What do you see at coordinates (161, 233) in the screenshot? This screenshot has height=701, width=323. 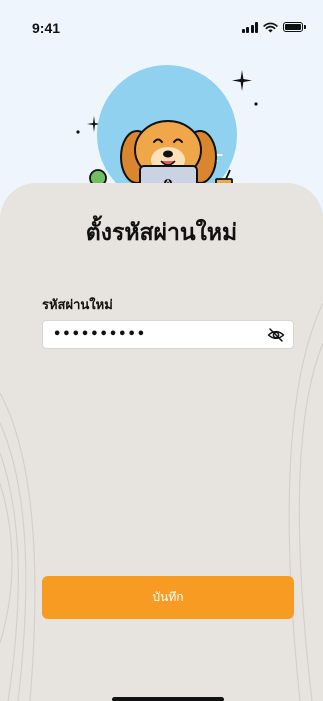 I see `page-title: ตั้งรหัสผ่านใหม่` at bounding box center [161, 233].